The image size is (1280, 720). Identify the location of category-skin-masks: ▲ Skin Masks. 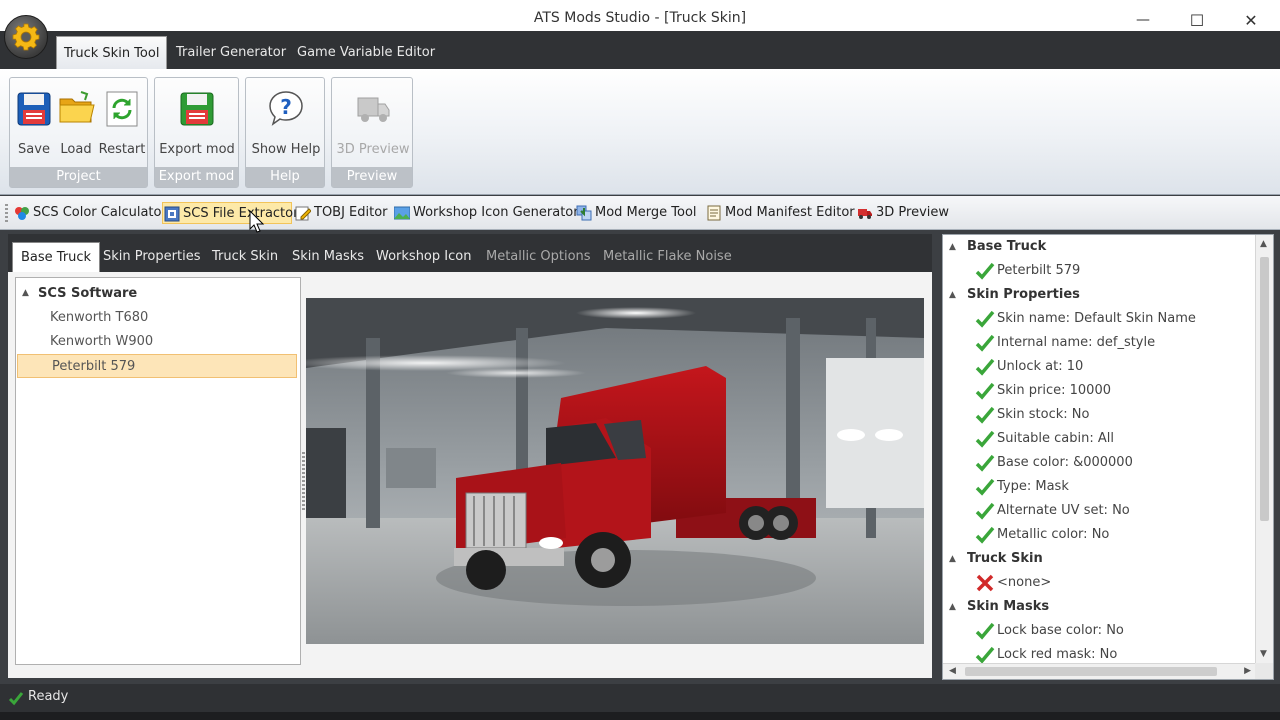
(1099, 607).